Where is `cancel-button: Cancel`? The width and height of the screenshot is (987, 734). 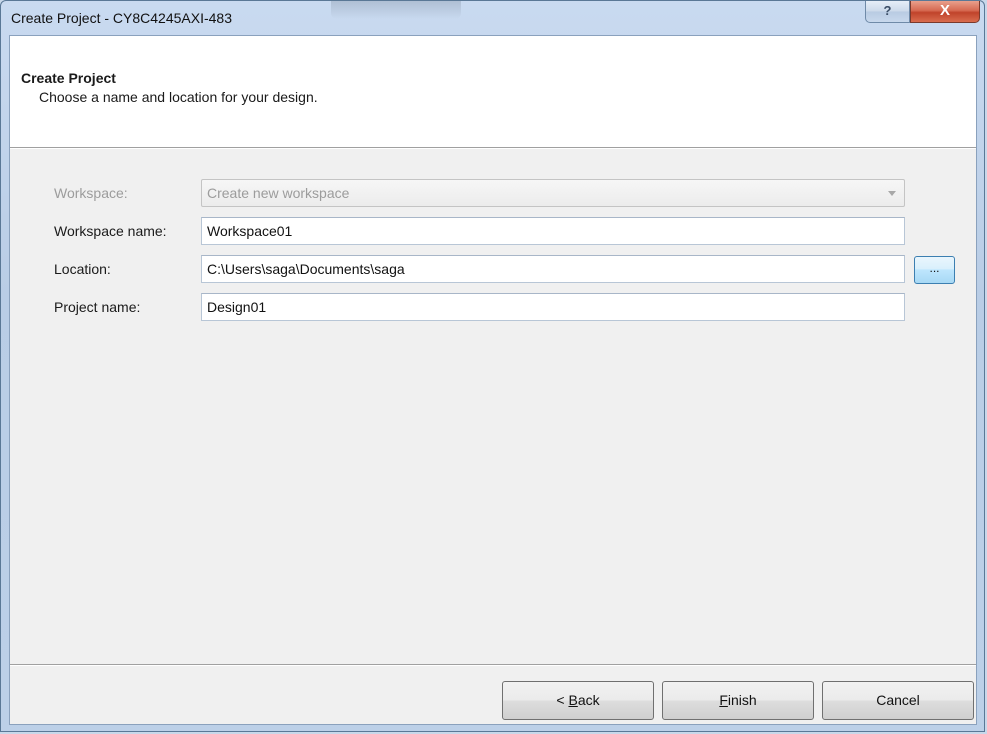 cancel-button: Cancel is located at coordinates (898, 700).